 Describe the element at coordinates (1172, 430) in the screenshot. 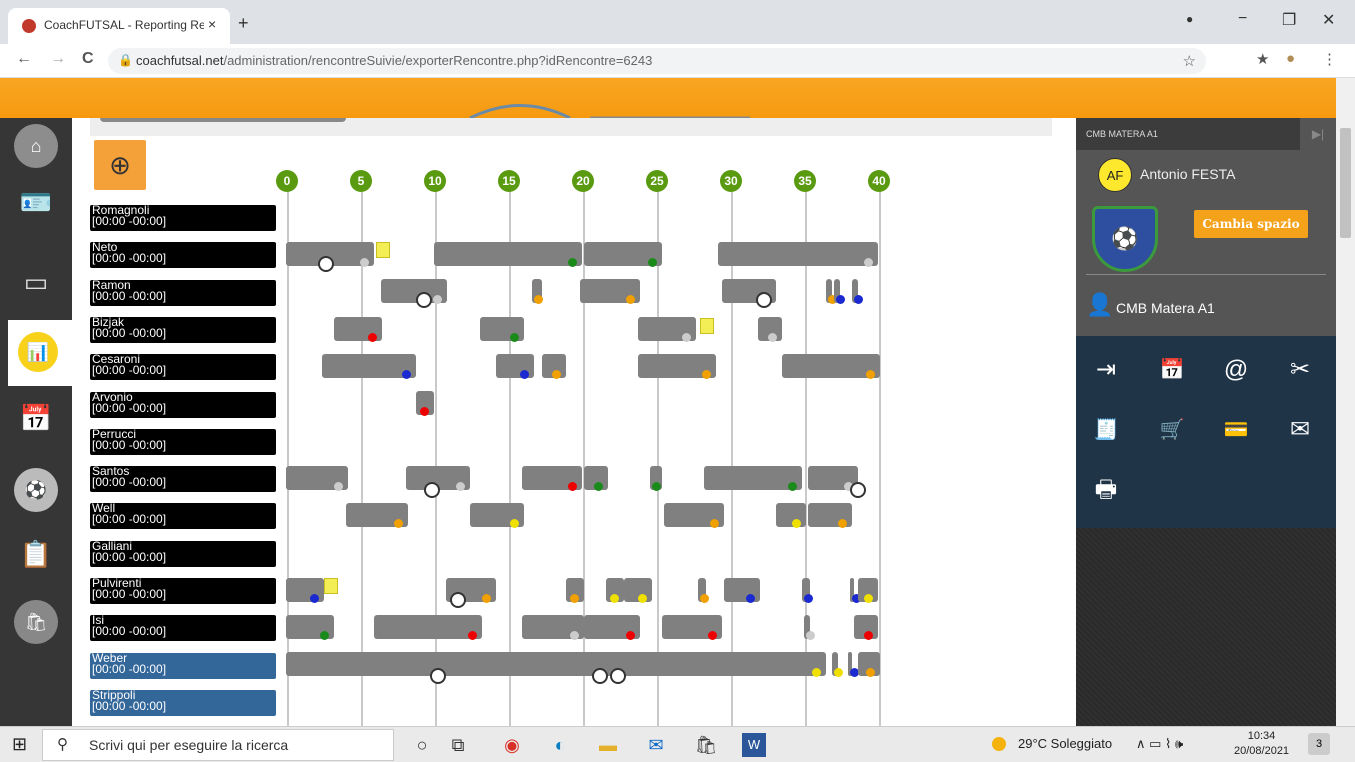

I see `cart-icon: 🛒` at that location.